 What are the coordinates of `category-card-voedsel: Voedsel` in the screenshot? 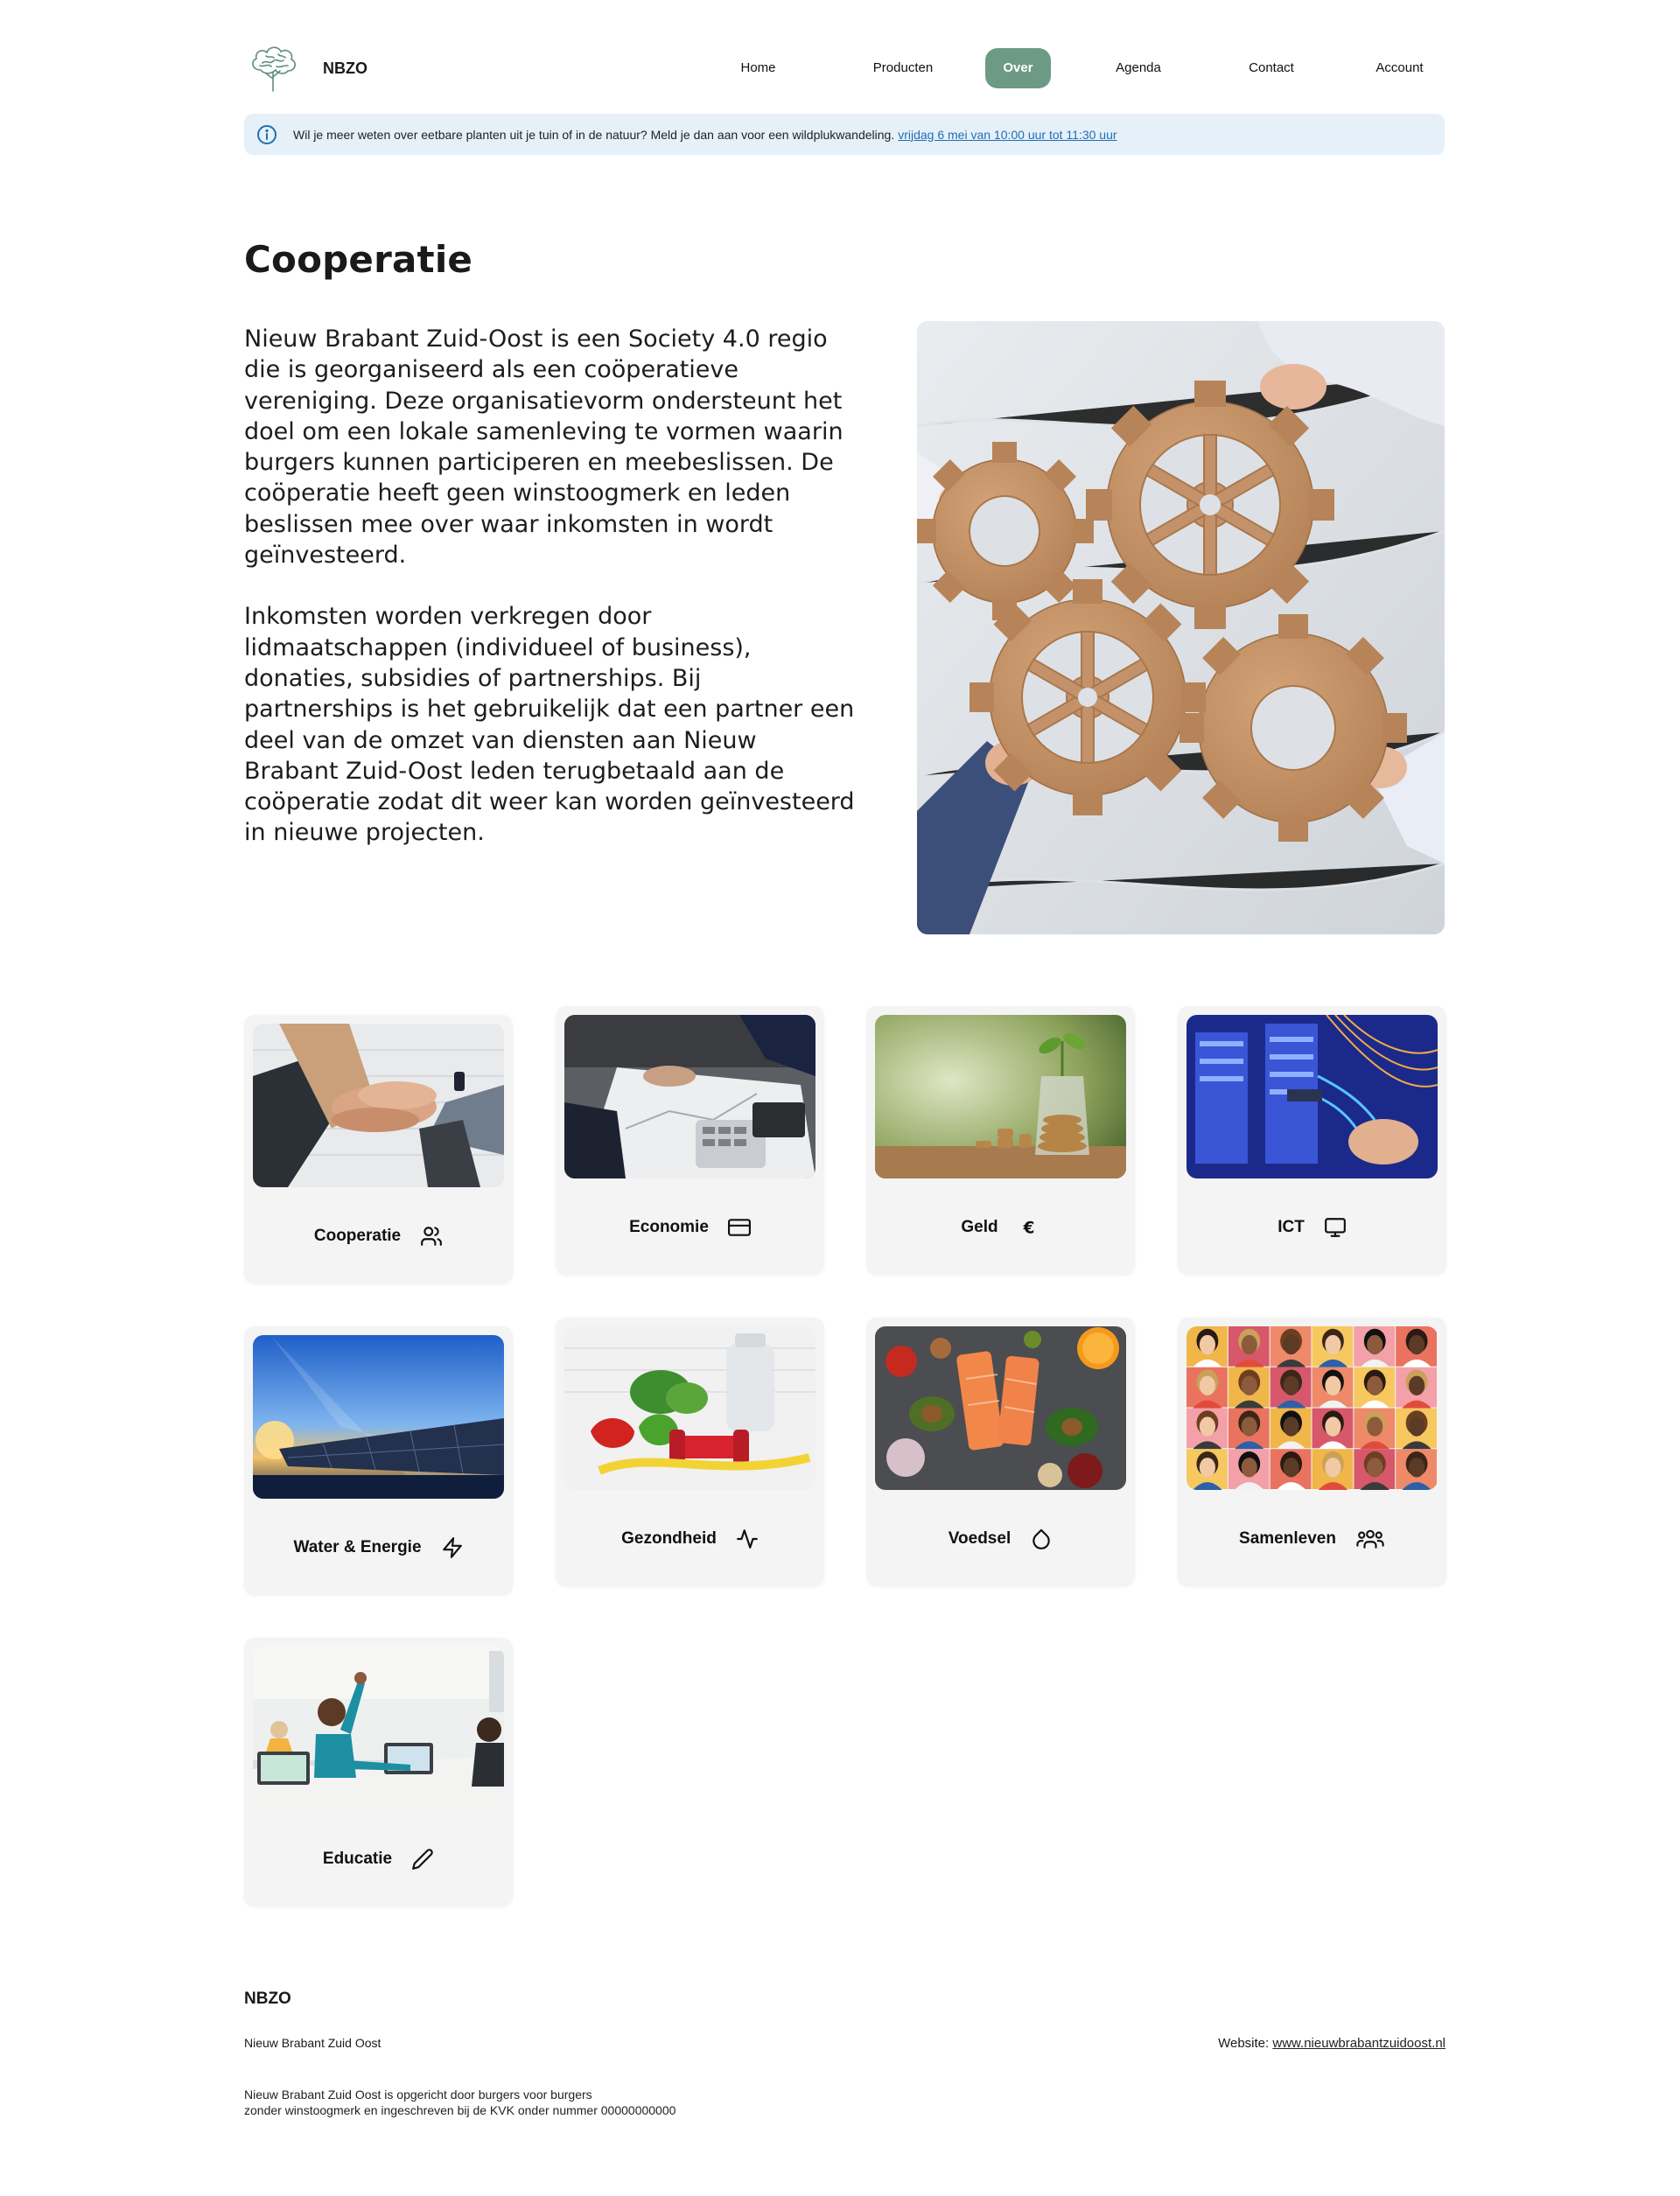 It's located at (1000, 1452).